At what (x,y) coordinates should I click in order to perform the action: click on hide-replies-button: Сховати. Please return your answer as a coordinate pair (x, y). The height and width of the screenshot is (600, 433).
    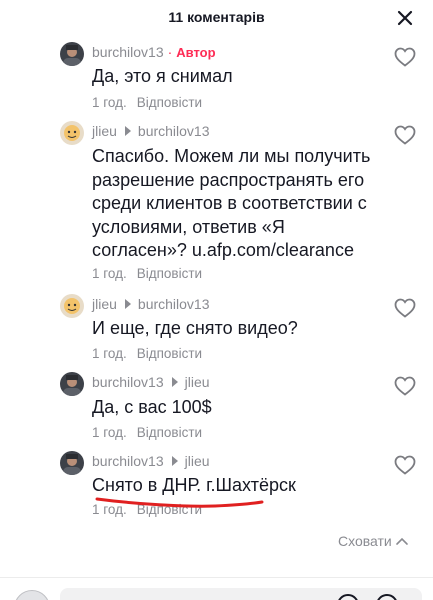
    Looking at the image, I should click on (373, 541).